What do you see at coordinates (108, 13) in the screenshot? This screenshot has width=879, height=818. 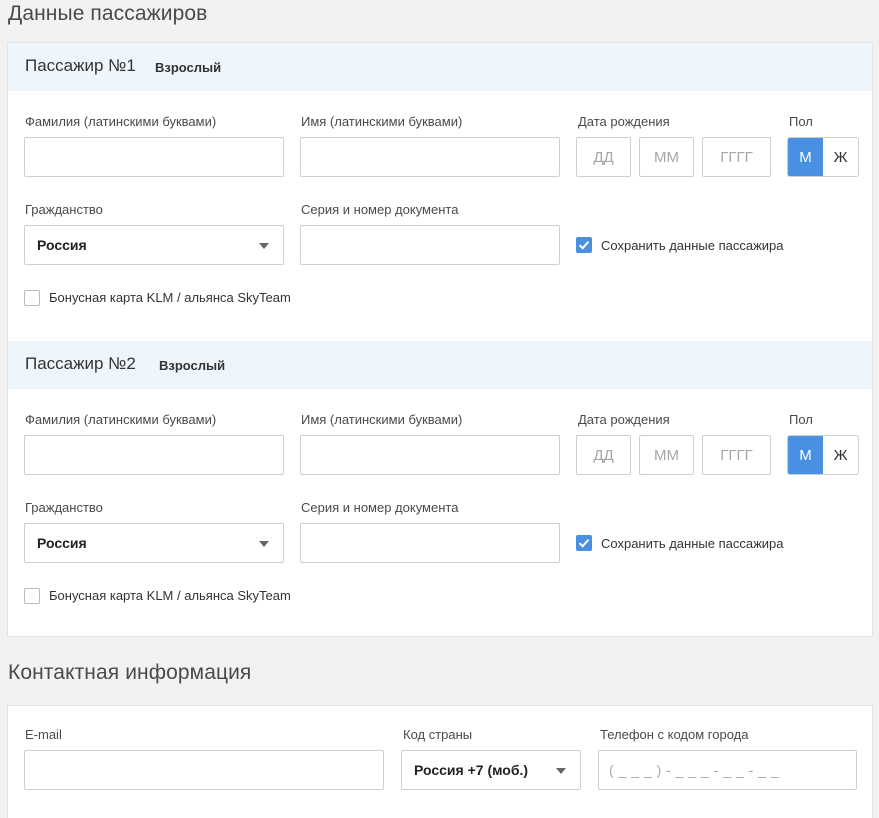 I see `passengers-section-title: Данные пассажиров` at bounding box center [108, 13].